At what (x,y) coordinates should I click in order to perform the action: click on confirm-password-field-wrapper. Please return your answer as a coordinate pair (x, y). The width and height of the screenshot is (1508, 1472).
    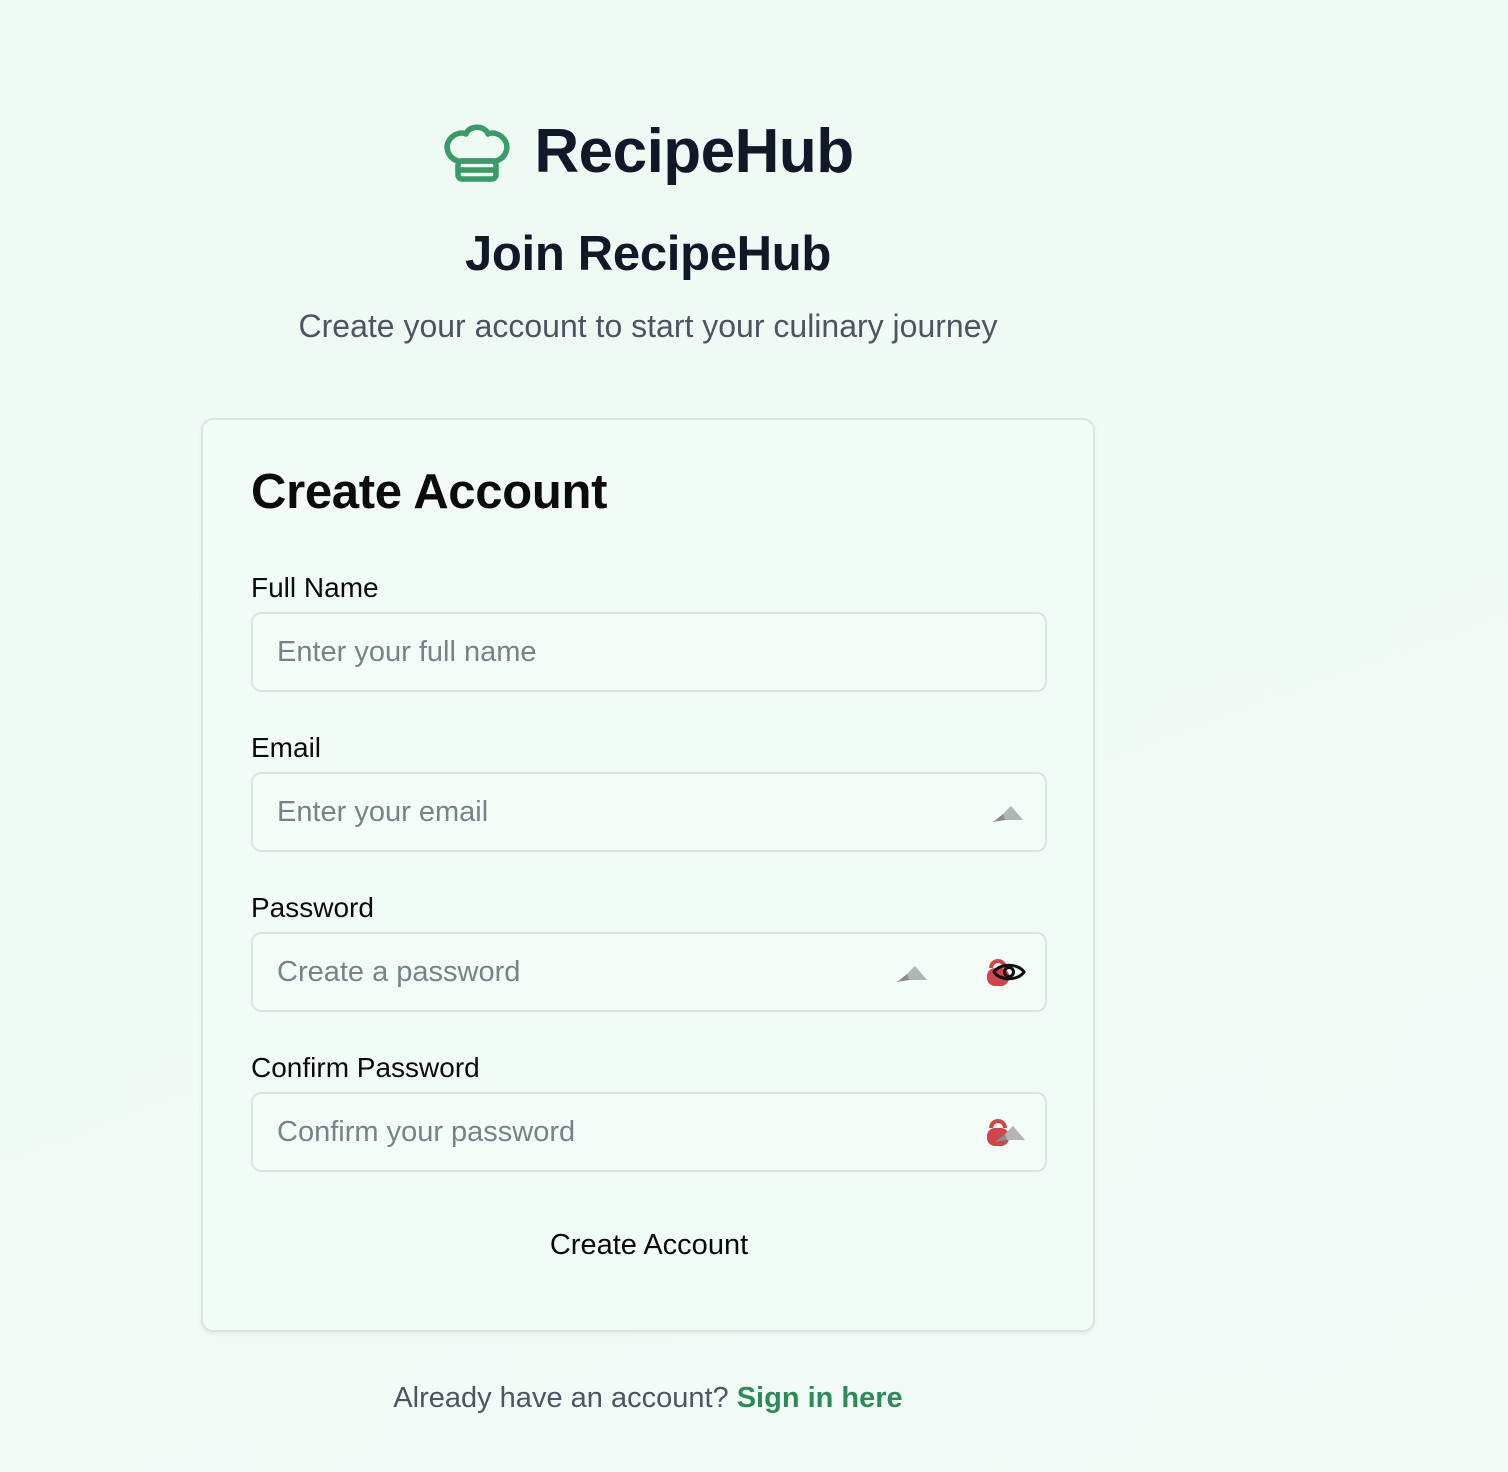
    Looking at the image, I should click on (649, 1132).